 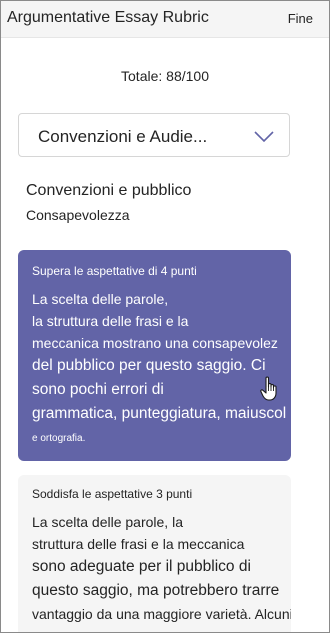 What do you see at coordinates (112, 494) in the screenshot?
I see `level-heading: Soddisfa le aspettative 3 punti` at bounding box center [112, 494].